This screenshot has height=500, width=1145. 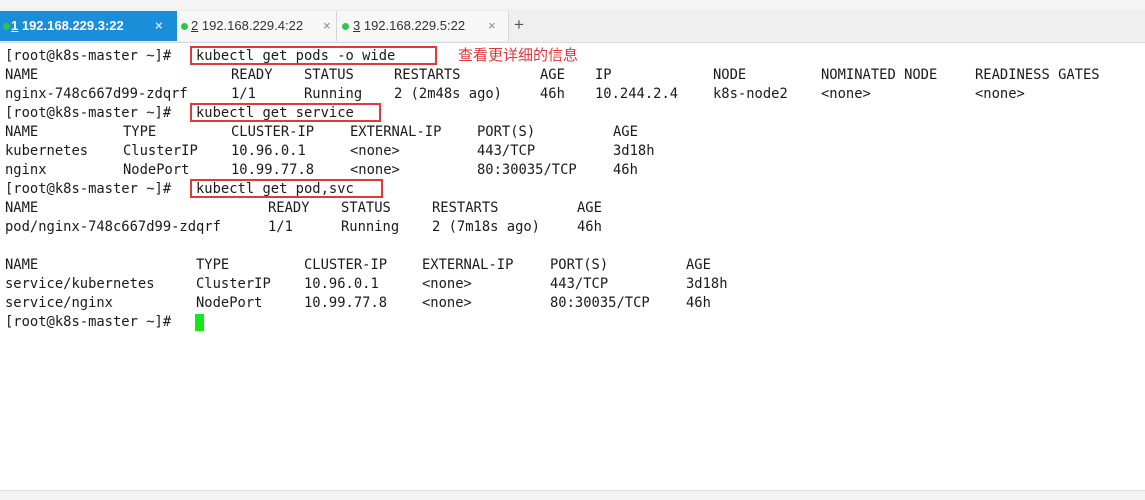 I want to click on window-top-strip, so click(x=572, y=4).